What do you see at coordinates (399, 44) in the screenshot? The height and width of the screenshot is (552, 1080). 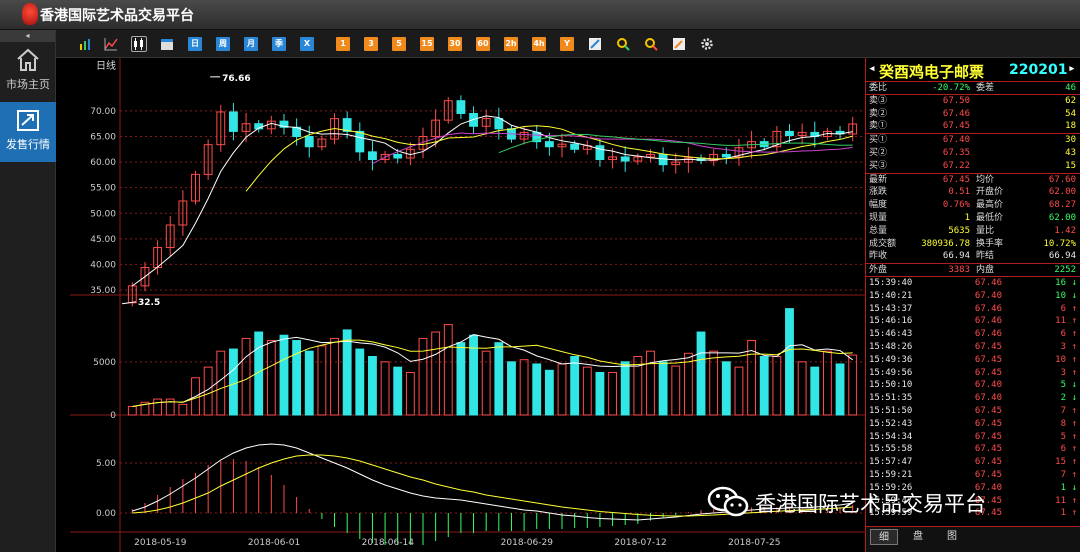 I see `period-5min-button: 5` at bounding box center [399, 44].